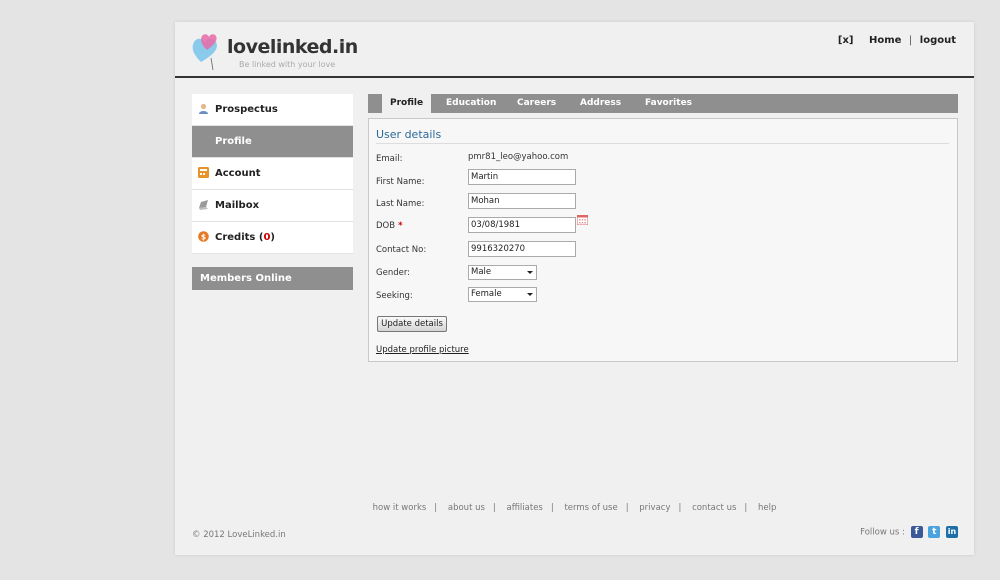  I want to click on email-label: Email:, so click(389, 159).